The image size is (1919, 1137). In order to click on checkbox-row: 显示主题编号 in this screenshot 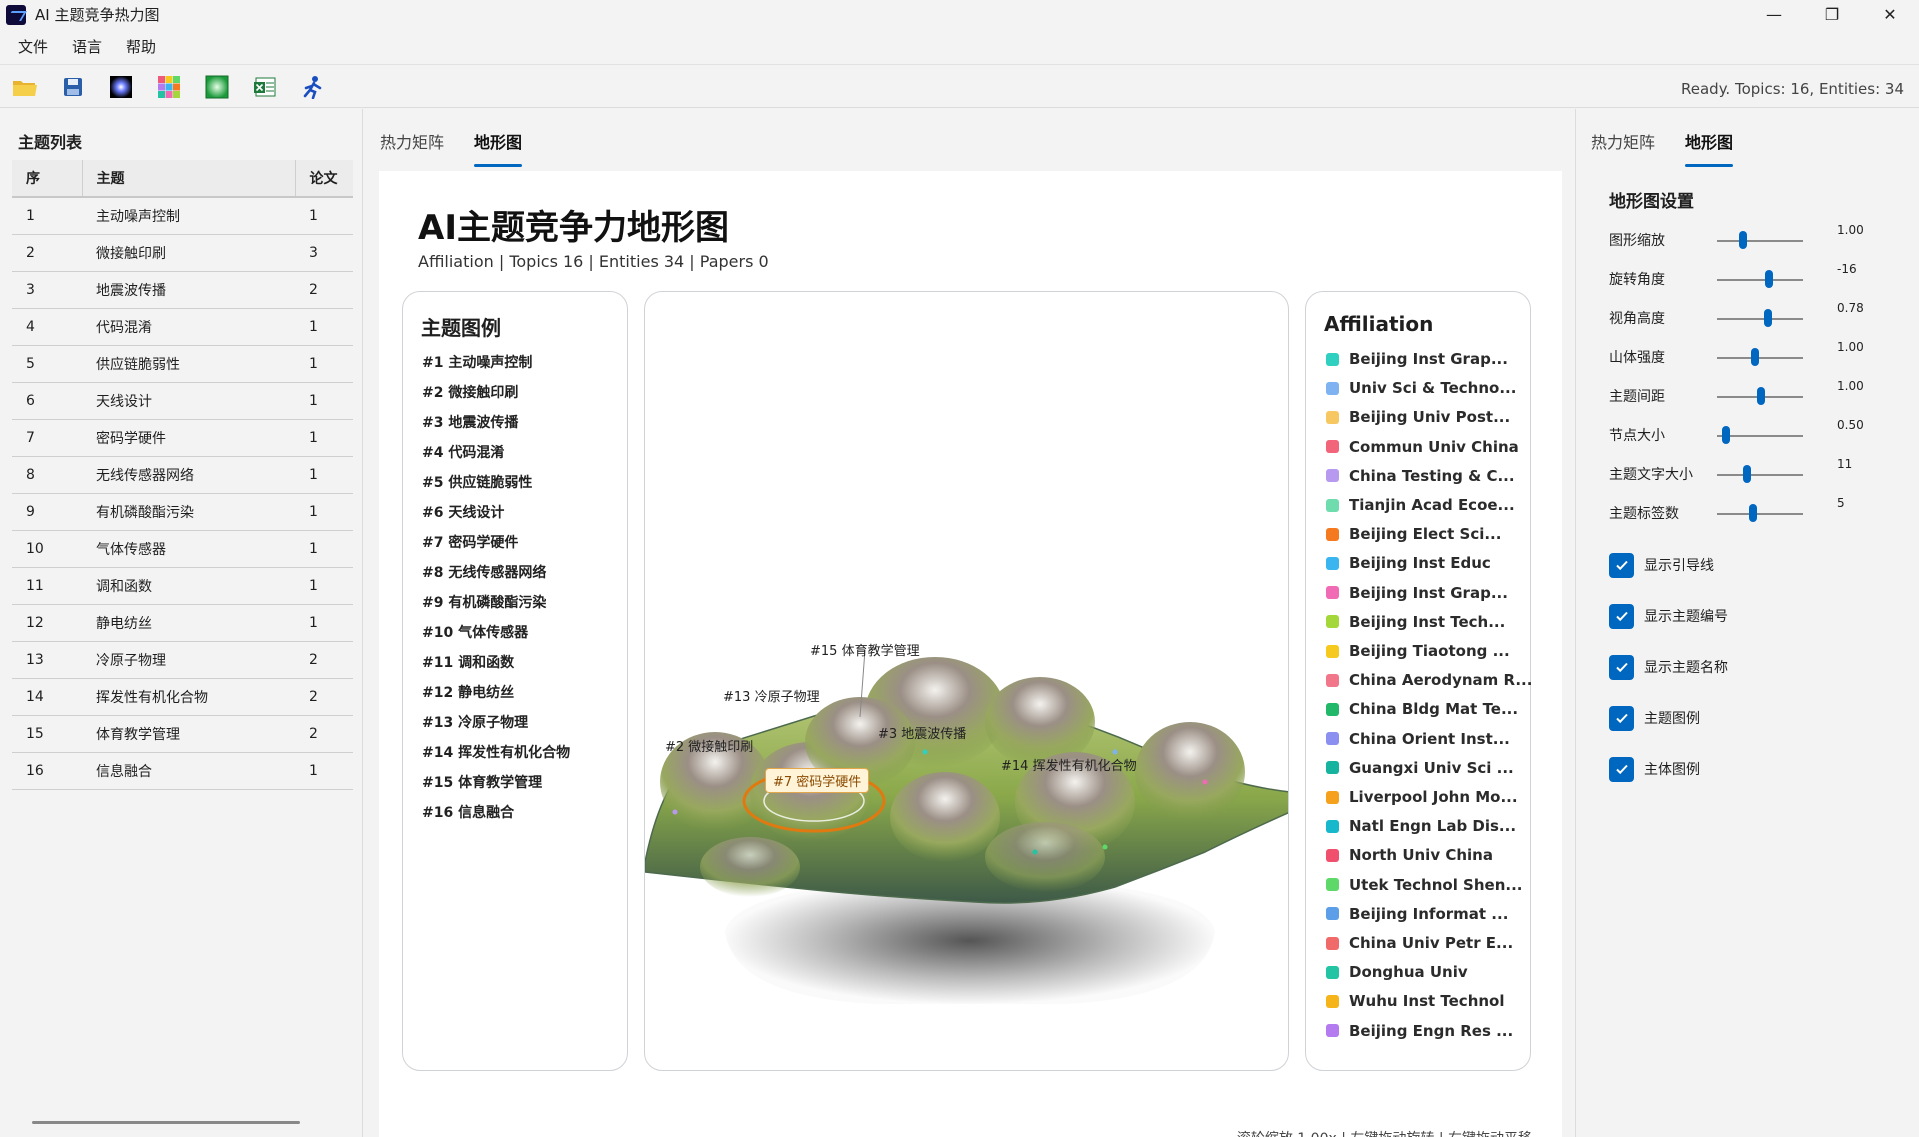, I will do `click(1668, 616)`.